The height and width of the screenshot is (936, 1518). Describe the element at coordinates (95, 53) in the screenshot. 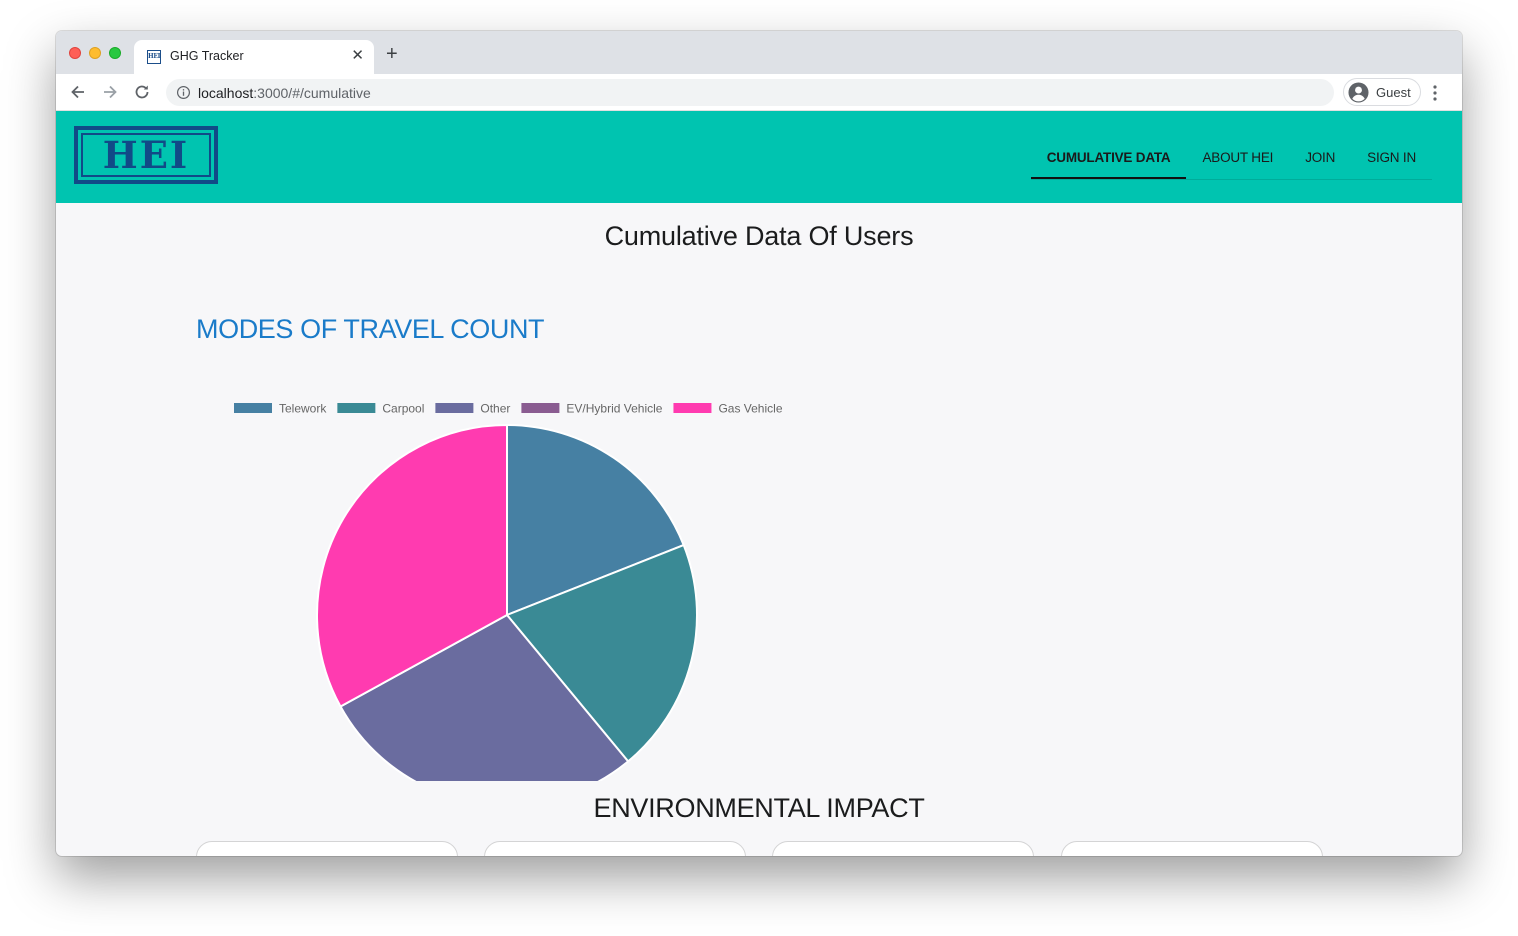

I see `minimize-window-button` at that location.